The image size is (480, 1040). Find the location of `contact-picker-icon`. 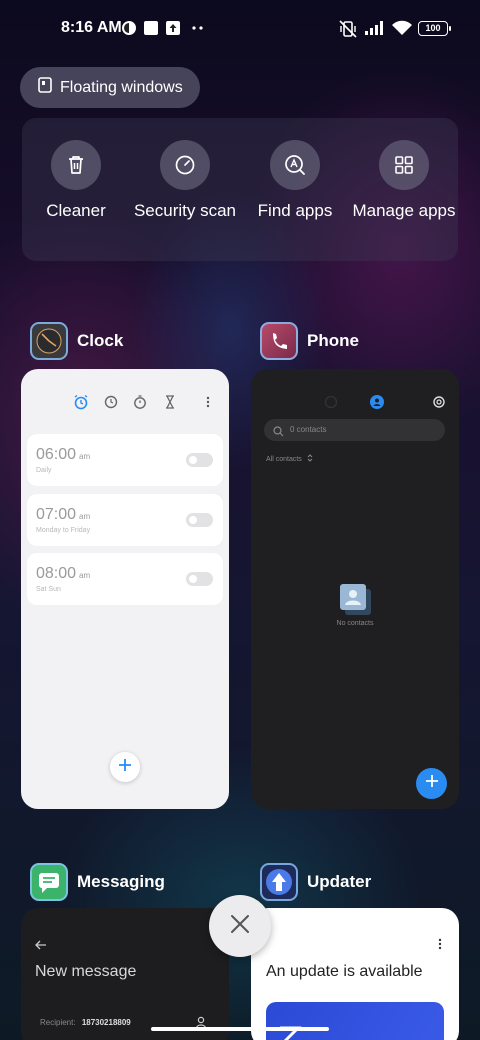

contact-picker-icon is located at coordinates (201, 1025).